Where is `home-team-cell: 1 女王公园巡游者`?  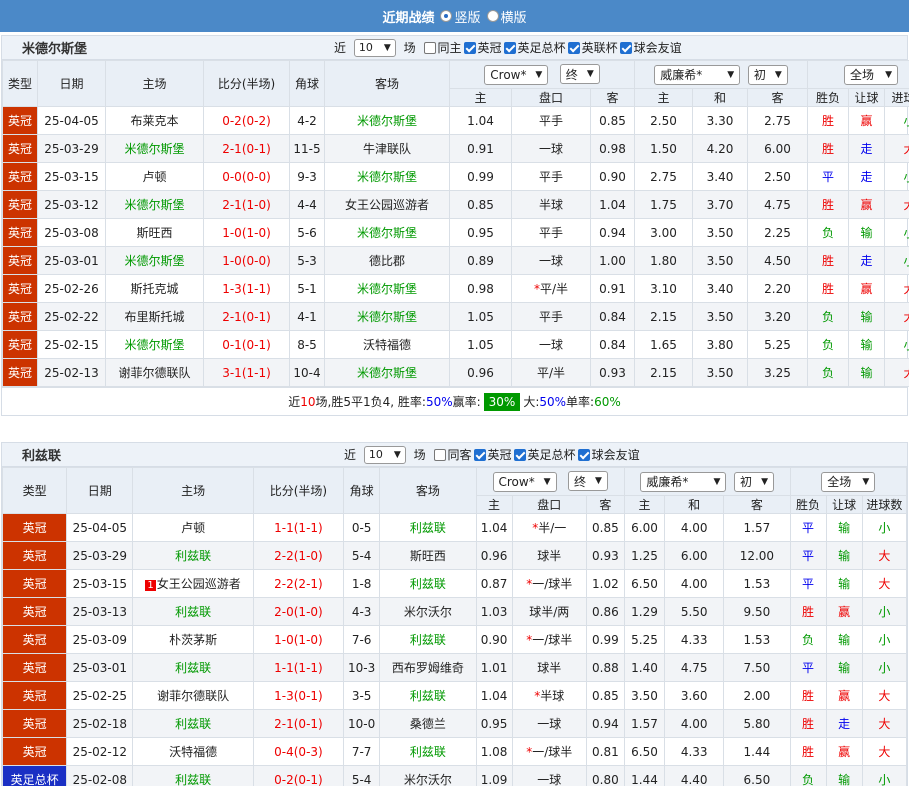 home-team-cell: 1 女王公园巡游者 is located at coordinates (193, 583).